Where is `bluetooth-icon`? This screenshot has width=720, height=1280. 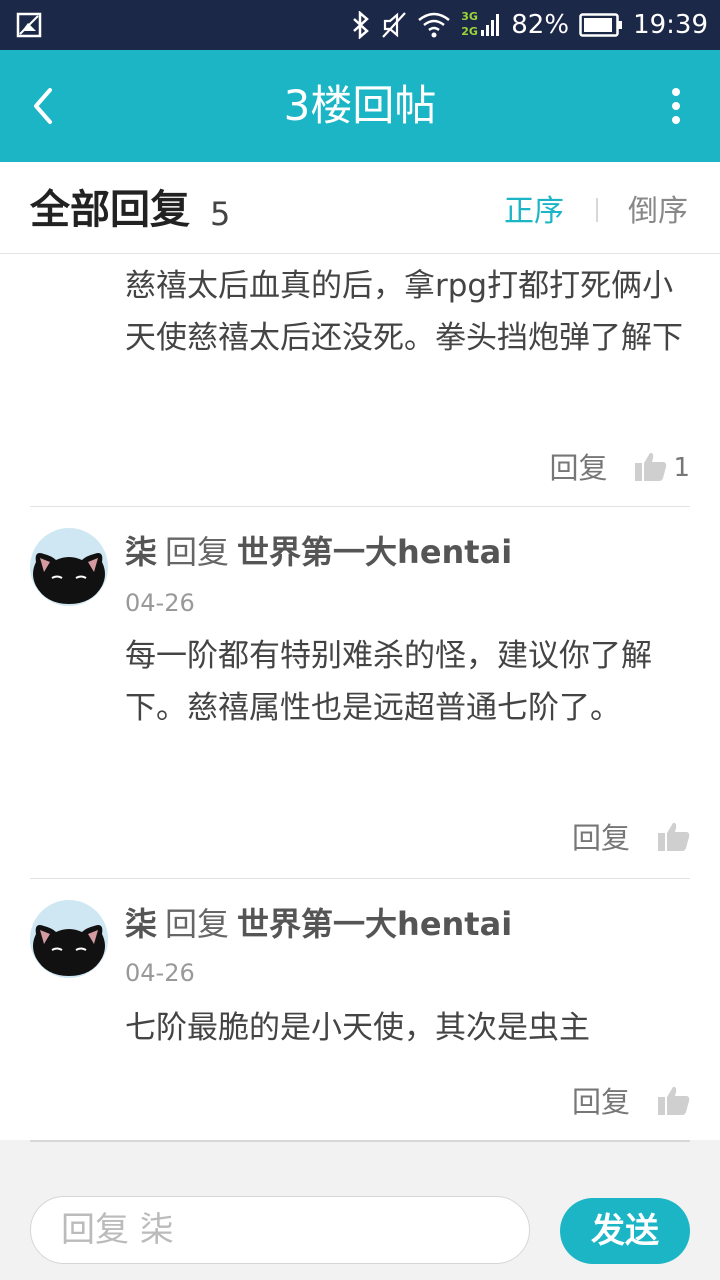
bluetooth-icon is located at coordinates (361, 25).